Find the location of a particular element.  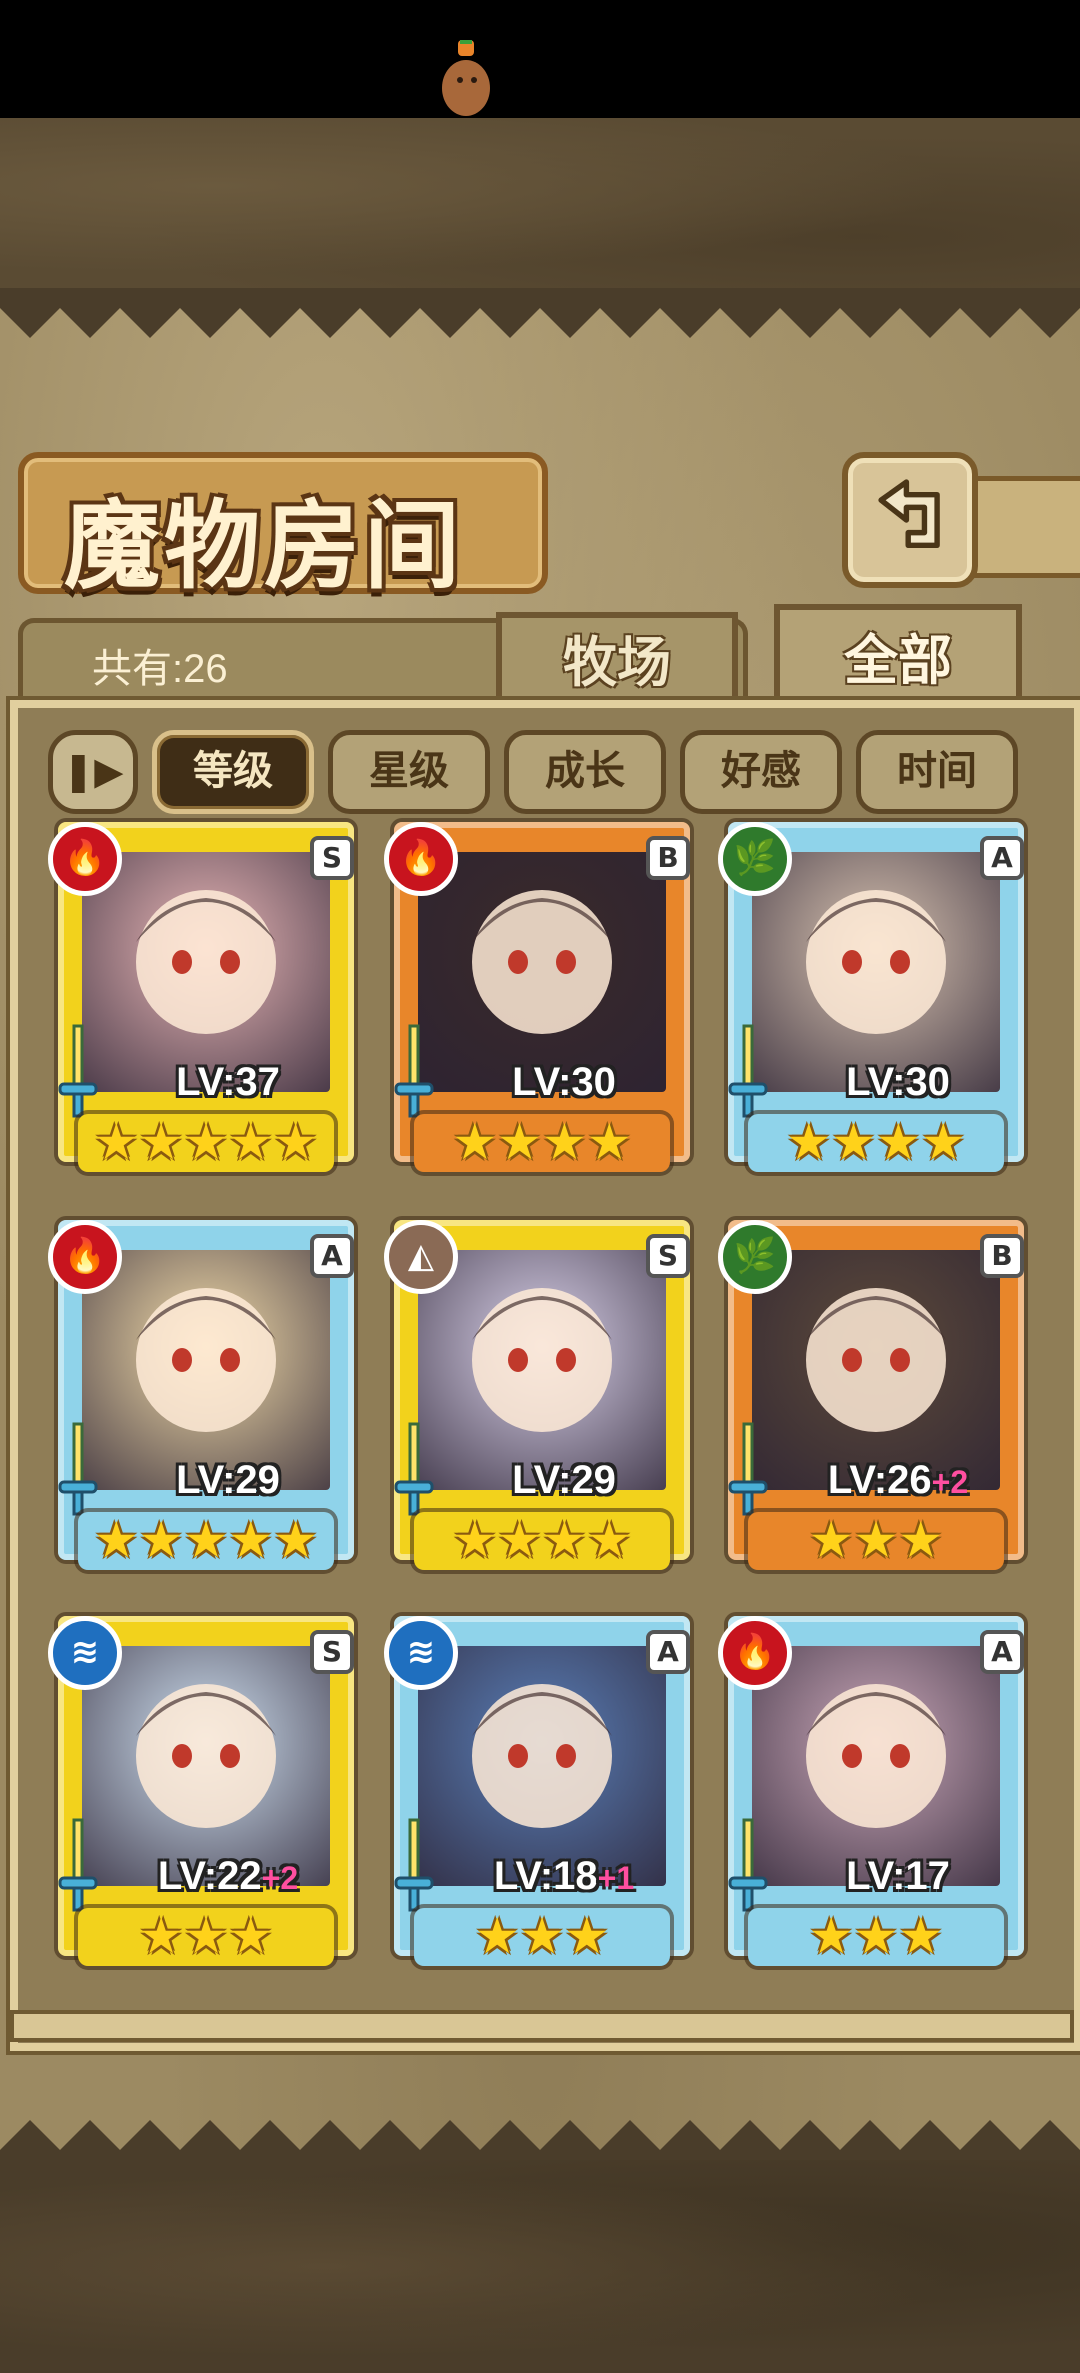

tab-ranch: 牧场 is located at coordinates (617, 659).